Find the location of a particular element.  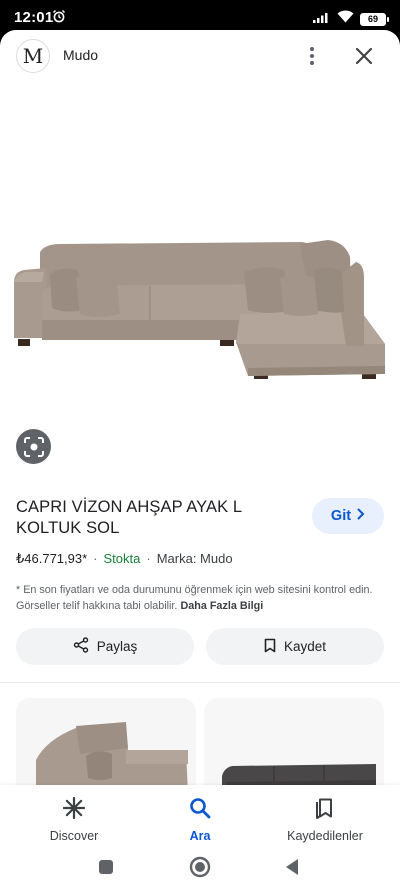

go-button: Git is located at coordinates (348, 516).